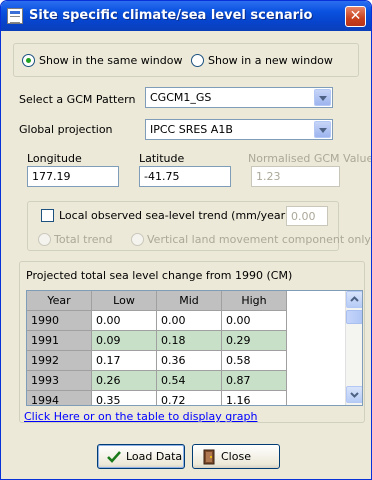 The width and height of the screenshot is (372, 480). Describe the element at coordinates (189, 321) in the screenshot. I see `mid-cell: 0.00` at that location.